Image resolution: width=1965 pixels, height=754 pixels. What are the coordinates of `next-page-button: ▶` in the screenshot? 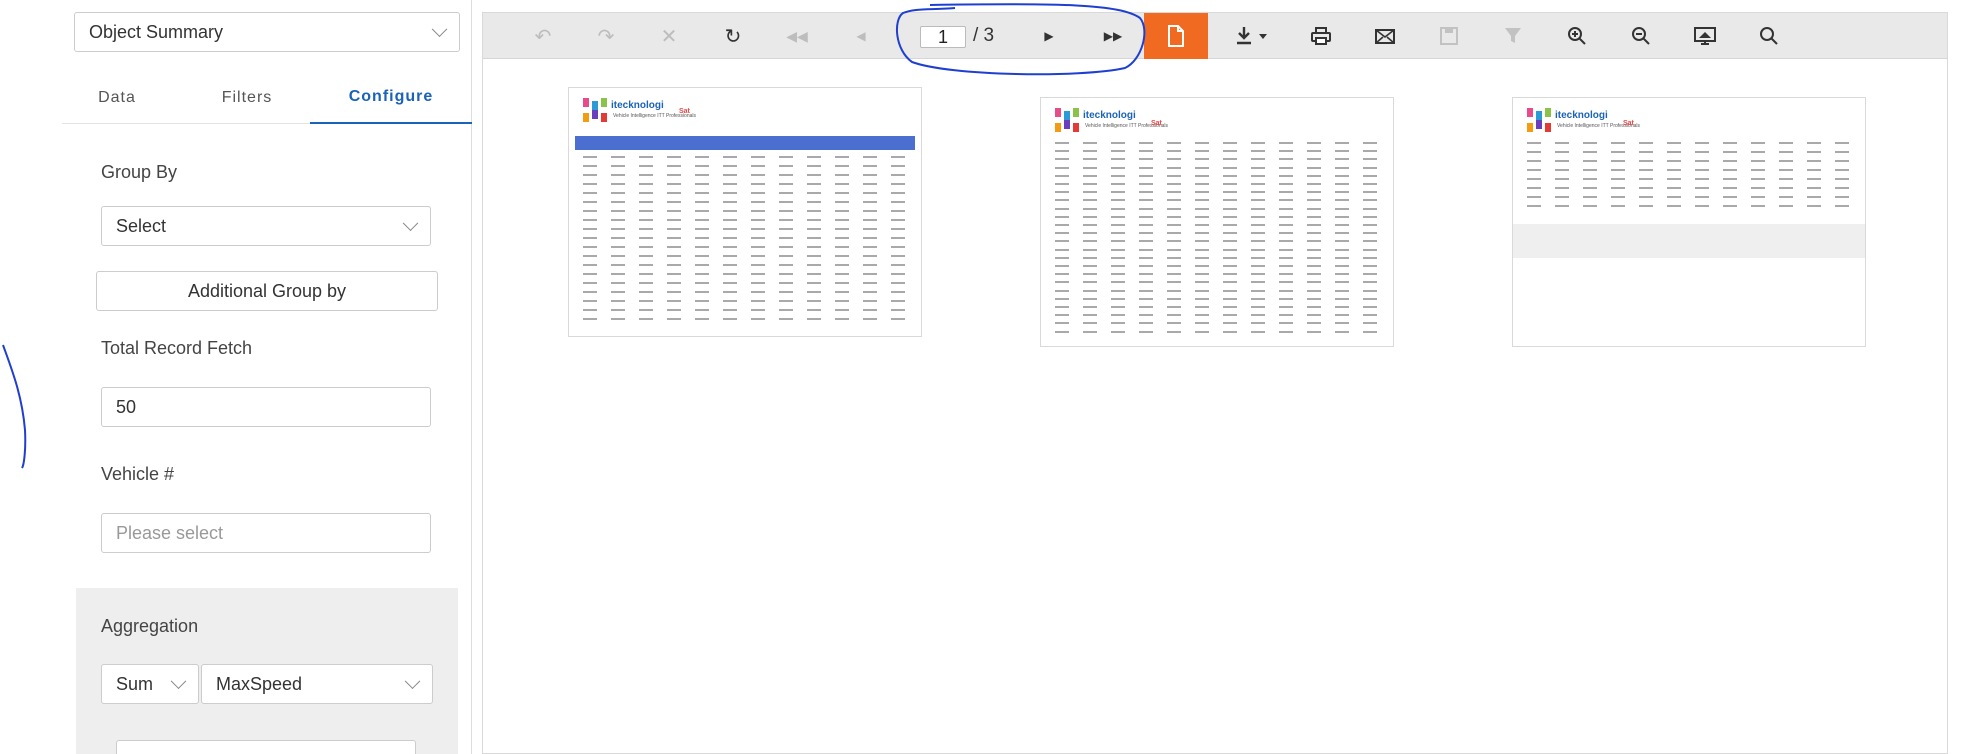 It's located at (1049, 36).